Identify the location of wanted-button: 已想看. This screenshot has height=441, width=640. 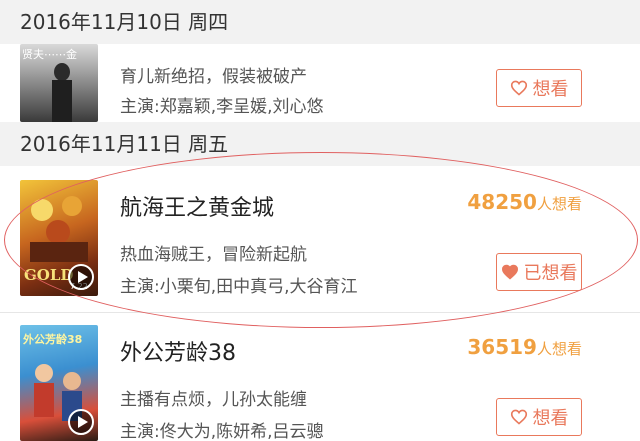
(539, 272).